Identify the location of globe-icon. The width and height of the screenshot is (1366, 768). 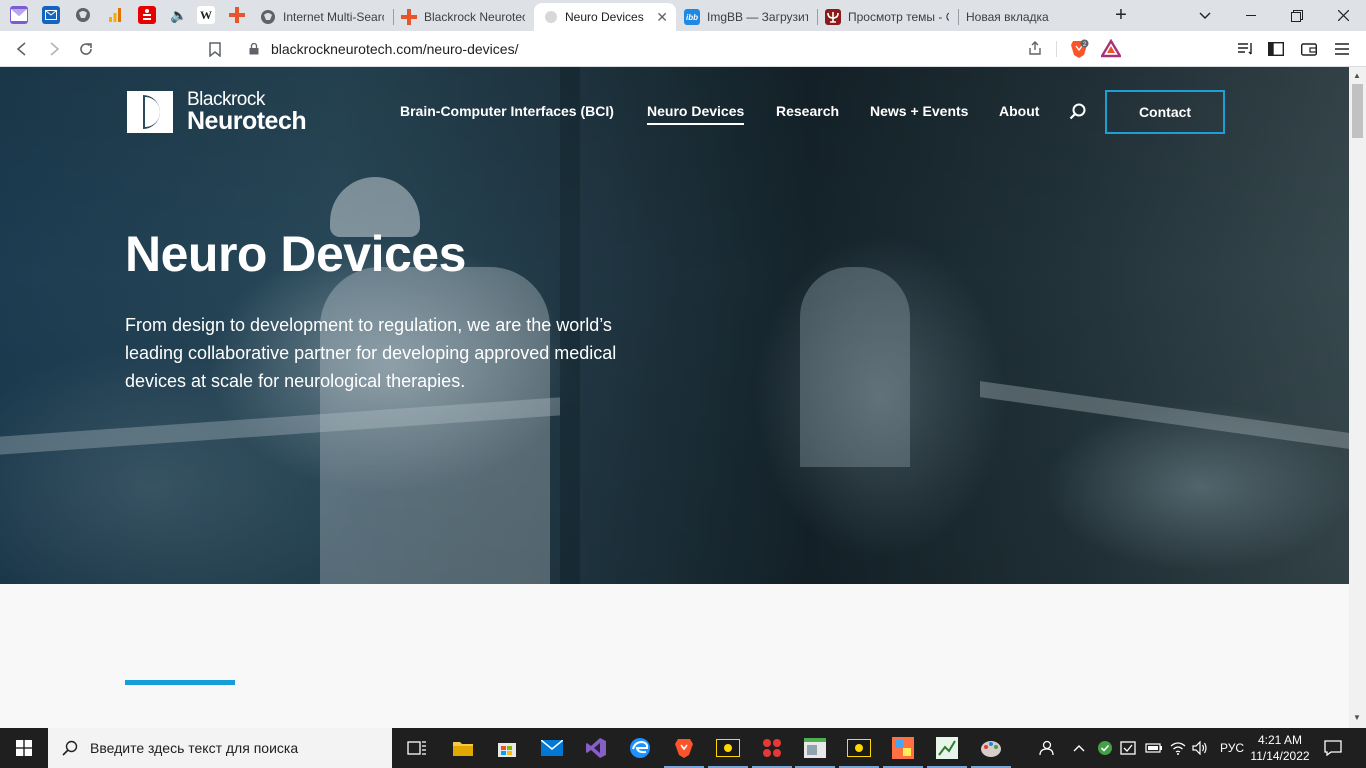
(268, 17).